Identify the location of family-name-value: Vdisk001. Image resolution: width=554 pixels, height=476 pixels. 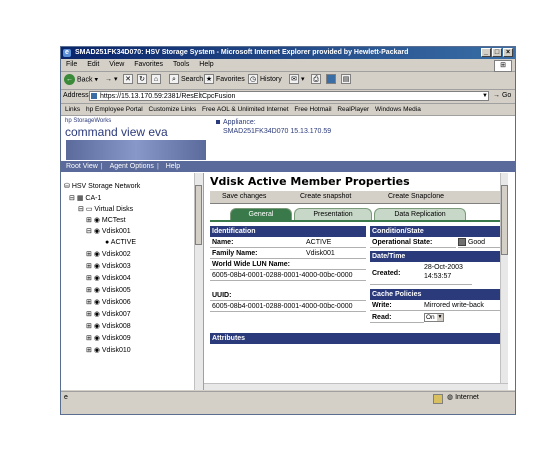
(336, 254).